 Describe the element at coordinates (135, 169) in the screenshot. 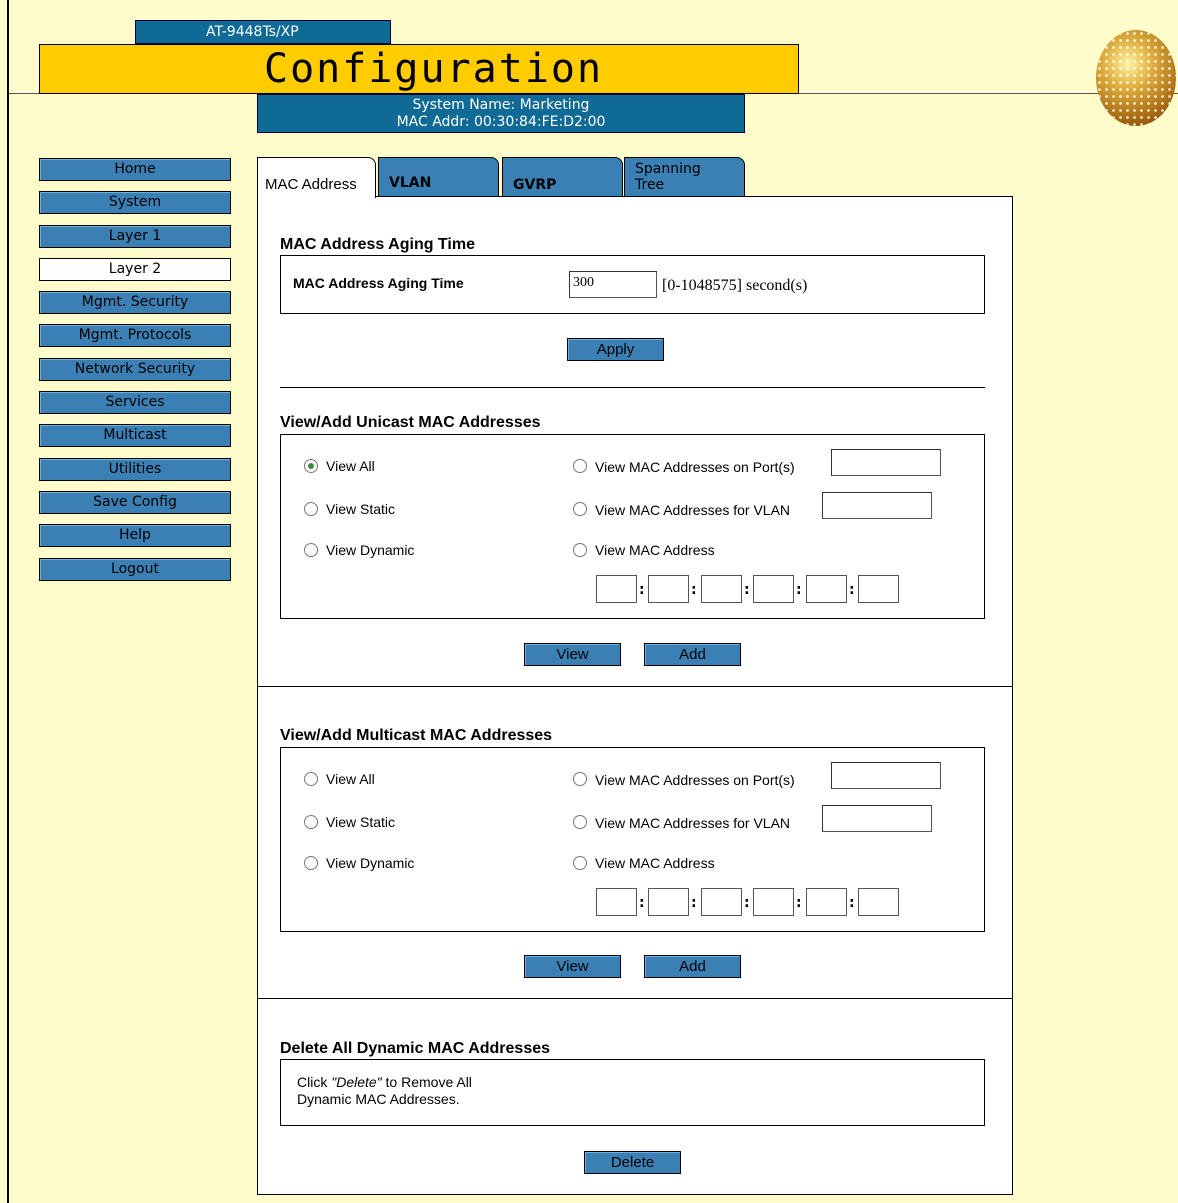

I see `nav-home-button: Home` at that location.